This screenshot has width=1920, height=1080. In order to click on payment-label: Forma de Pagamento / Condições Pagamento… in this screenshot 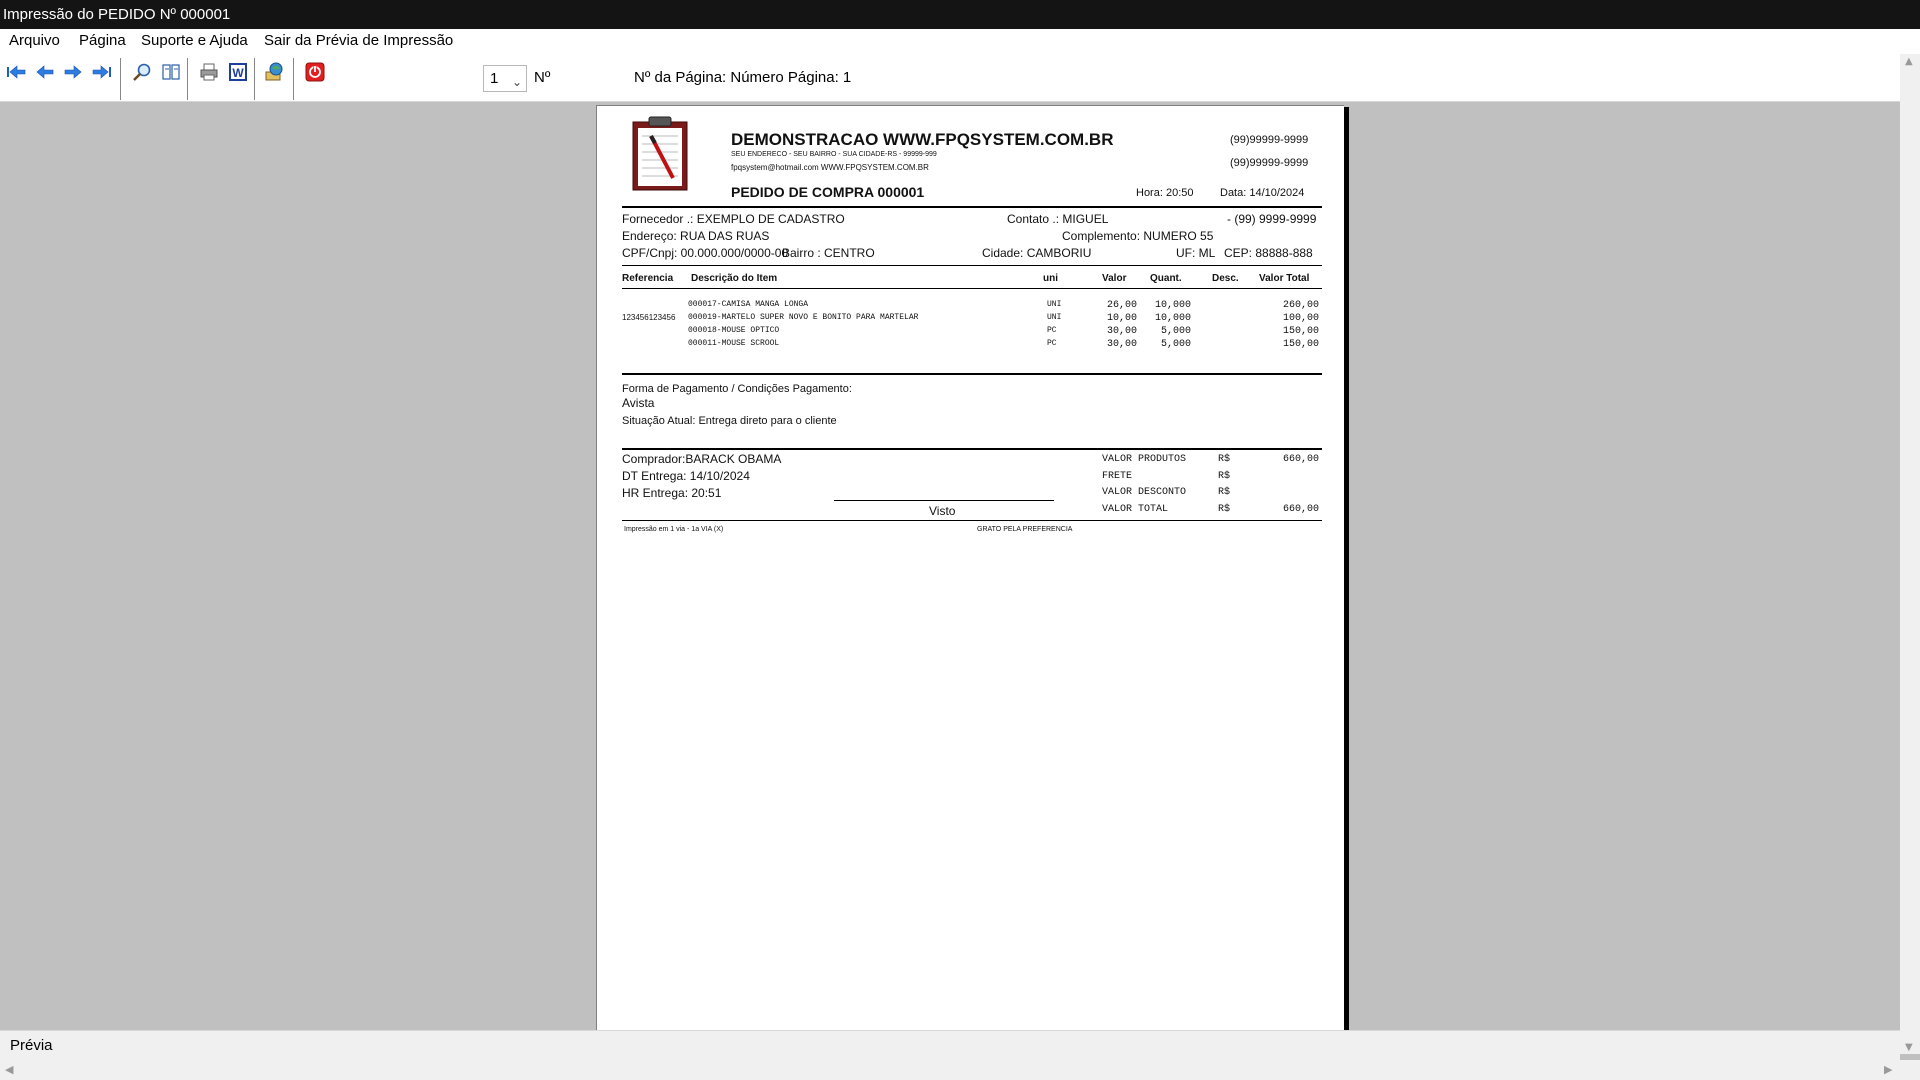, I will do `click(737, 389)`.